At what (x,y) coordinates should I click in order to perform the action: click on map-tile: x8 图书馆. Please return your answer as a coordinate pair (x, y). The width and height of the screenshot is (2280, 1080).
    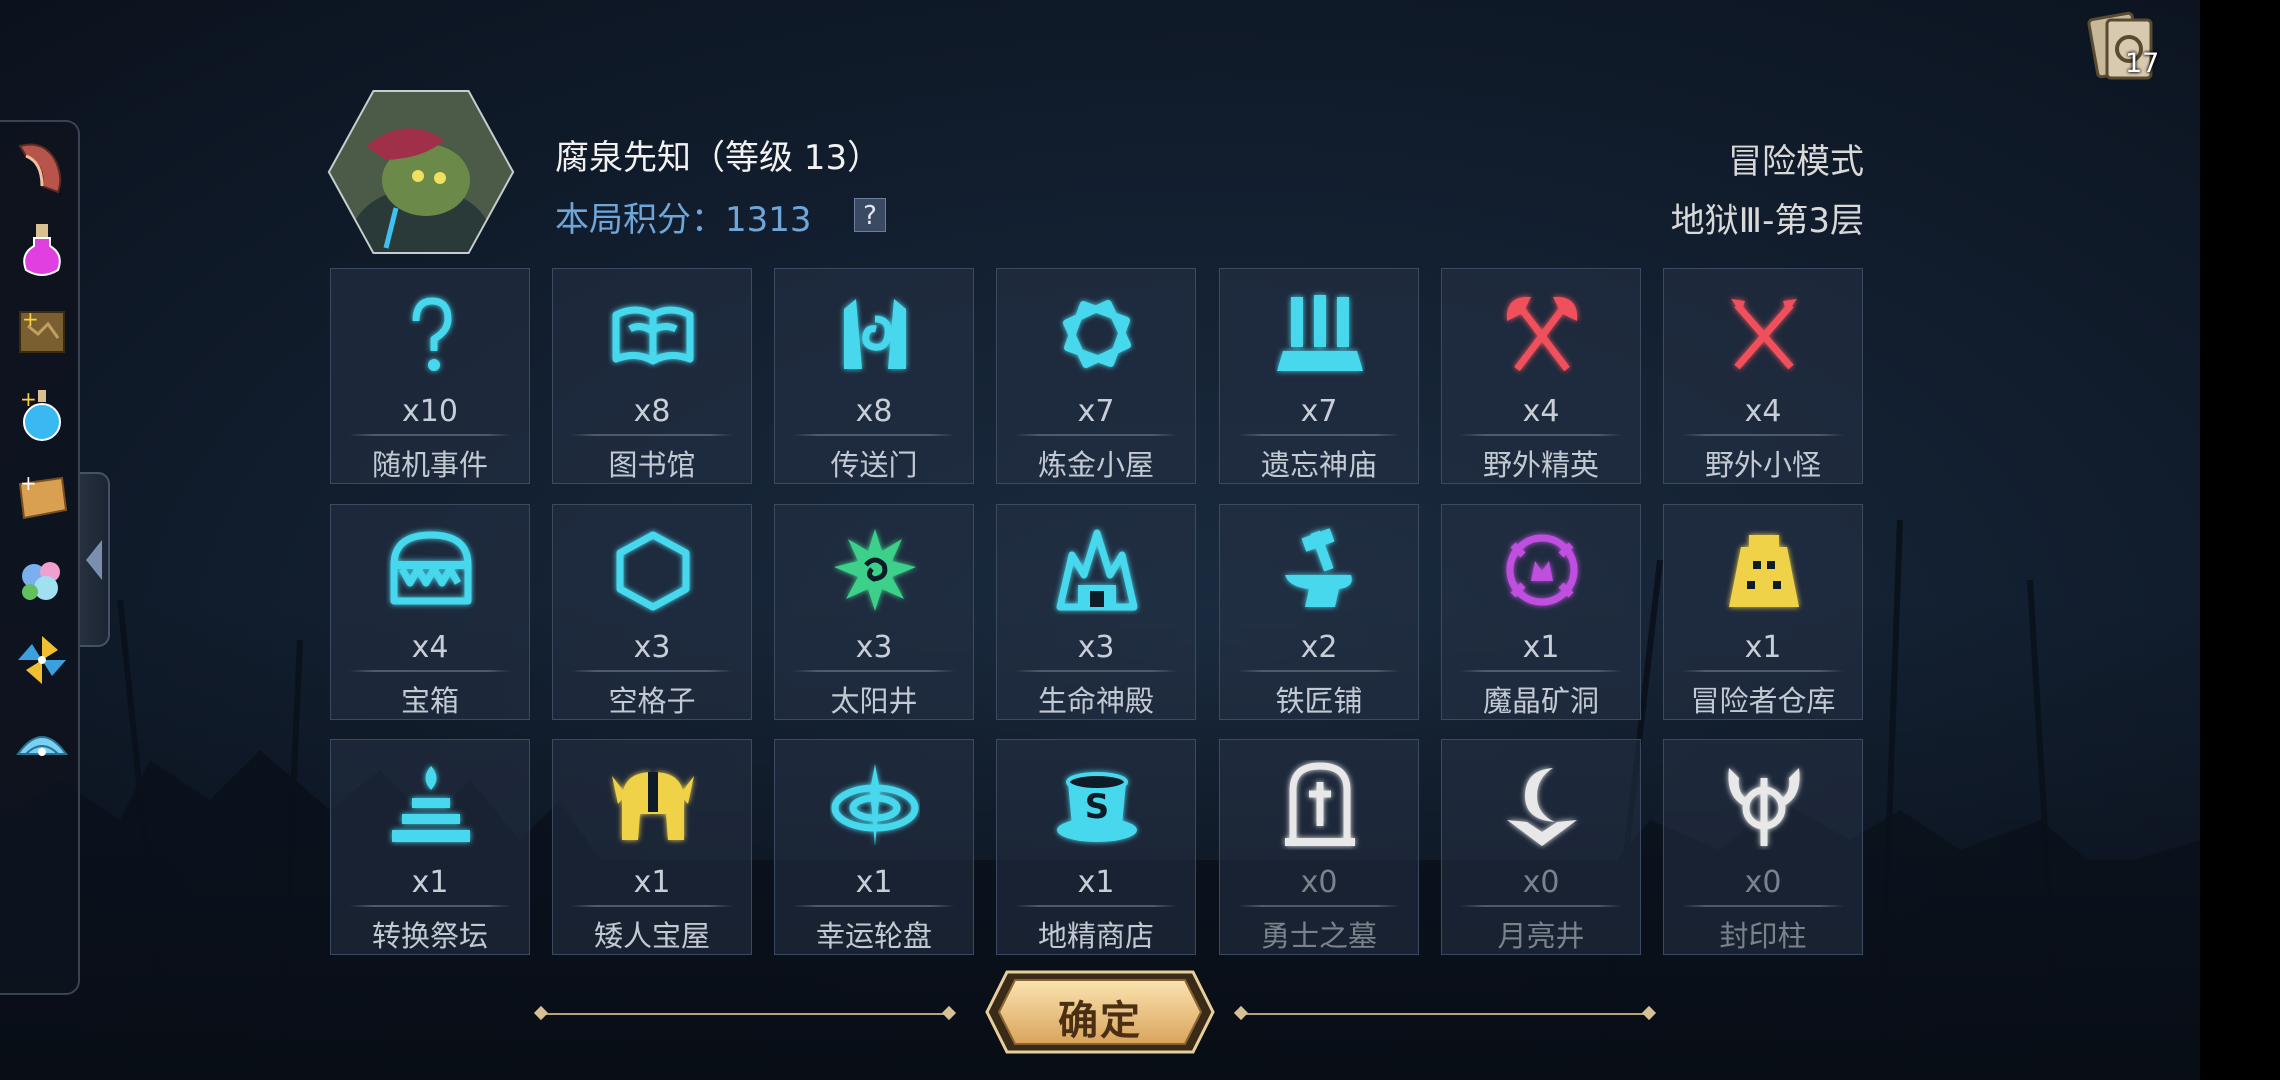
    Looking at the image, I should click on (652, 376).